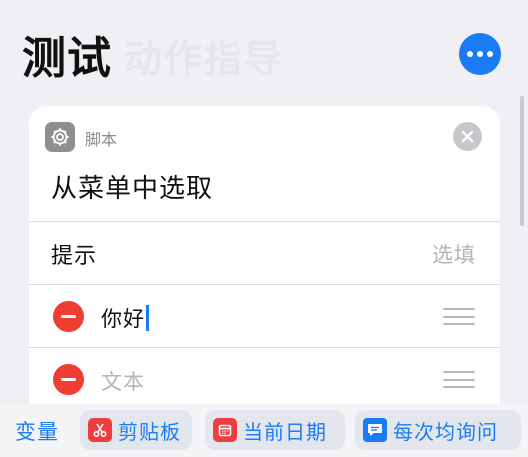 This screenshot has height=457, width=528. What do you see at coordinates (454, 254) in the screenshot?
I see `prompt-input: 选填` at bounding box center [454, 254].